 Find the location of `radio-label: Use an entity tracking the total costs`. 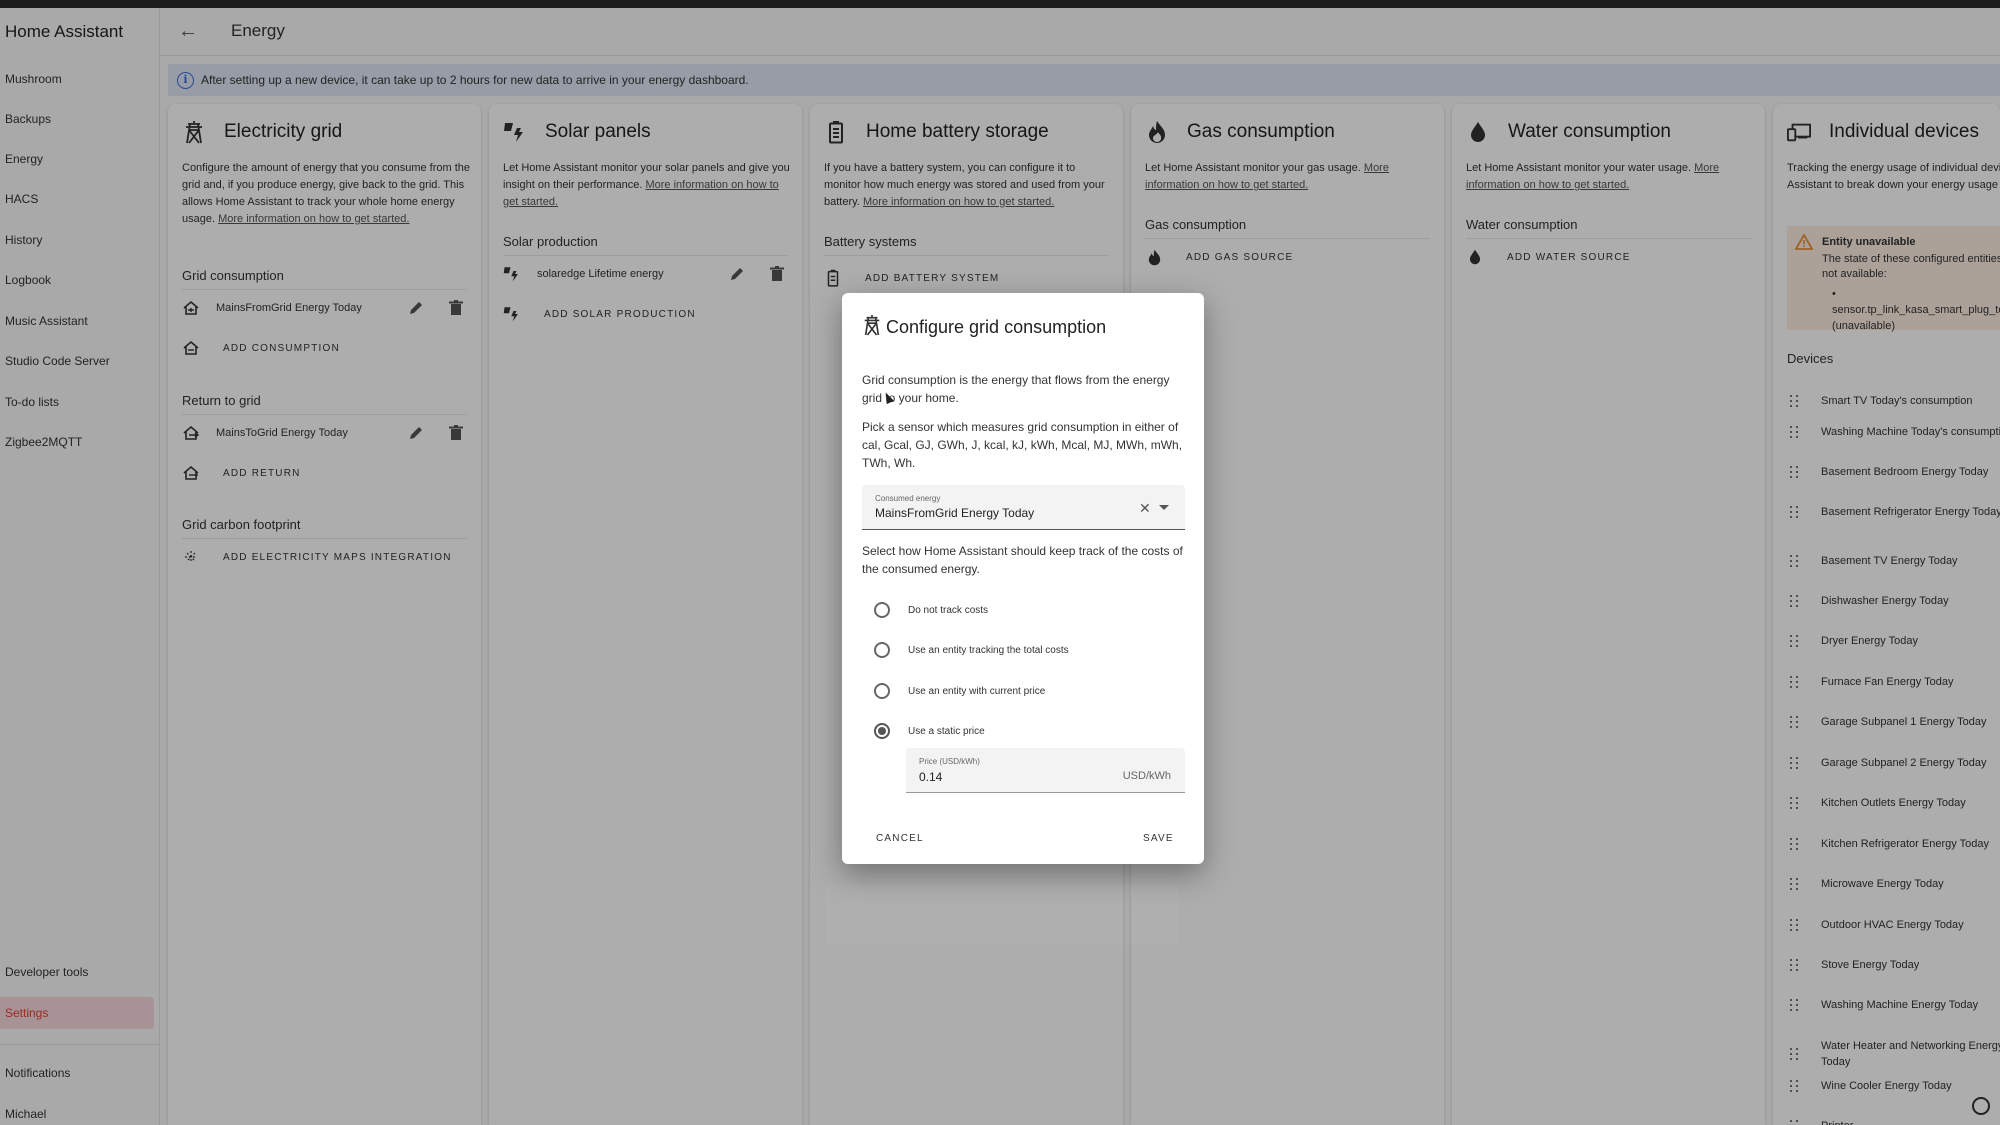

radio-label: Use an entity tracking the total costs is located at coordinates (988, 650).